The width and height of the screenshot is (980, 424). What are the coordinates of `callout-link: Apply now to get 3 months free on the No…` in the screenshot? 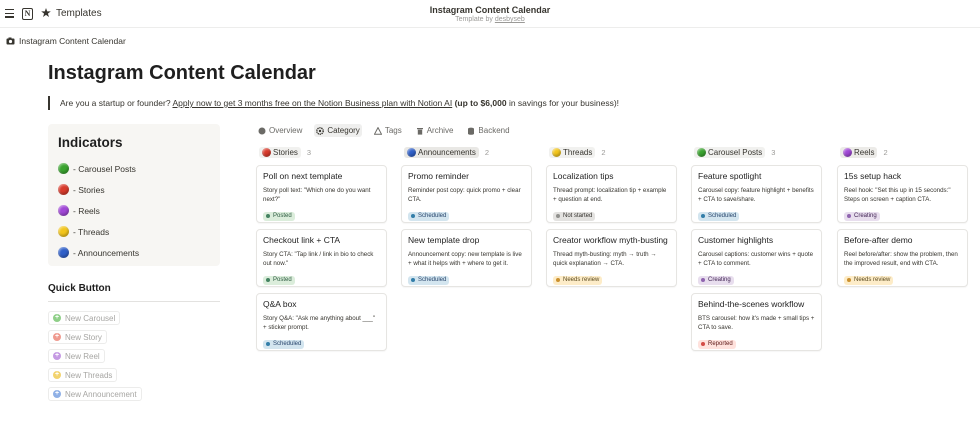 It's located at (312, 103).